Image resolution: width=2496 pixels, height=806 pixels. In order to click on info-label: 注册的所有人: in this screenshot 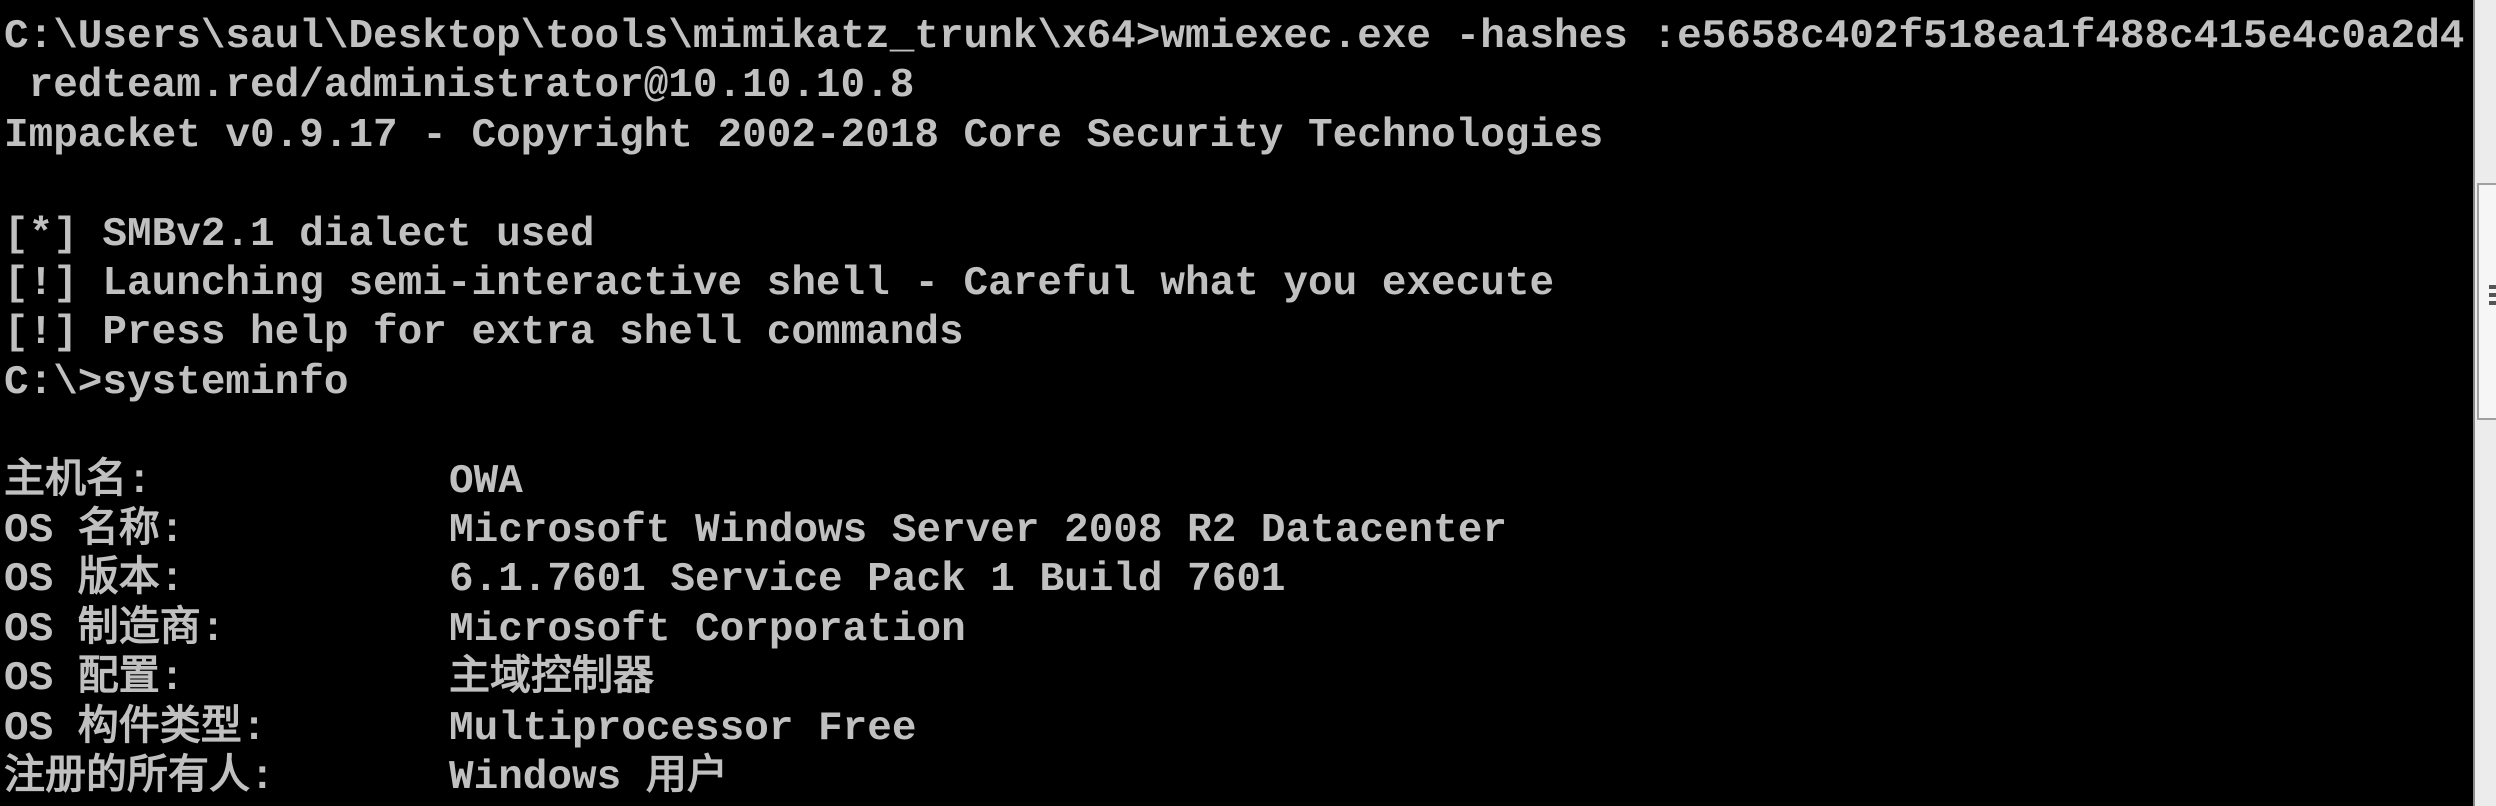, I will do `click(139, 778)`.